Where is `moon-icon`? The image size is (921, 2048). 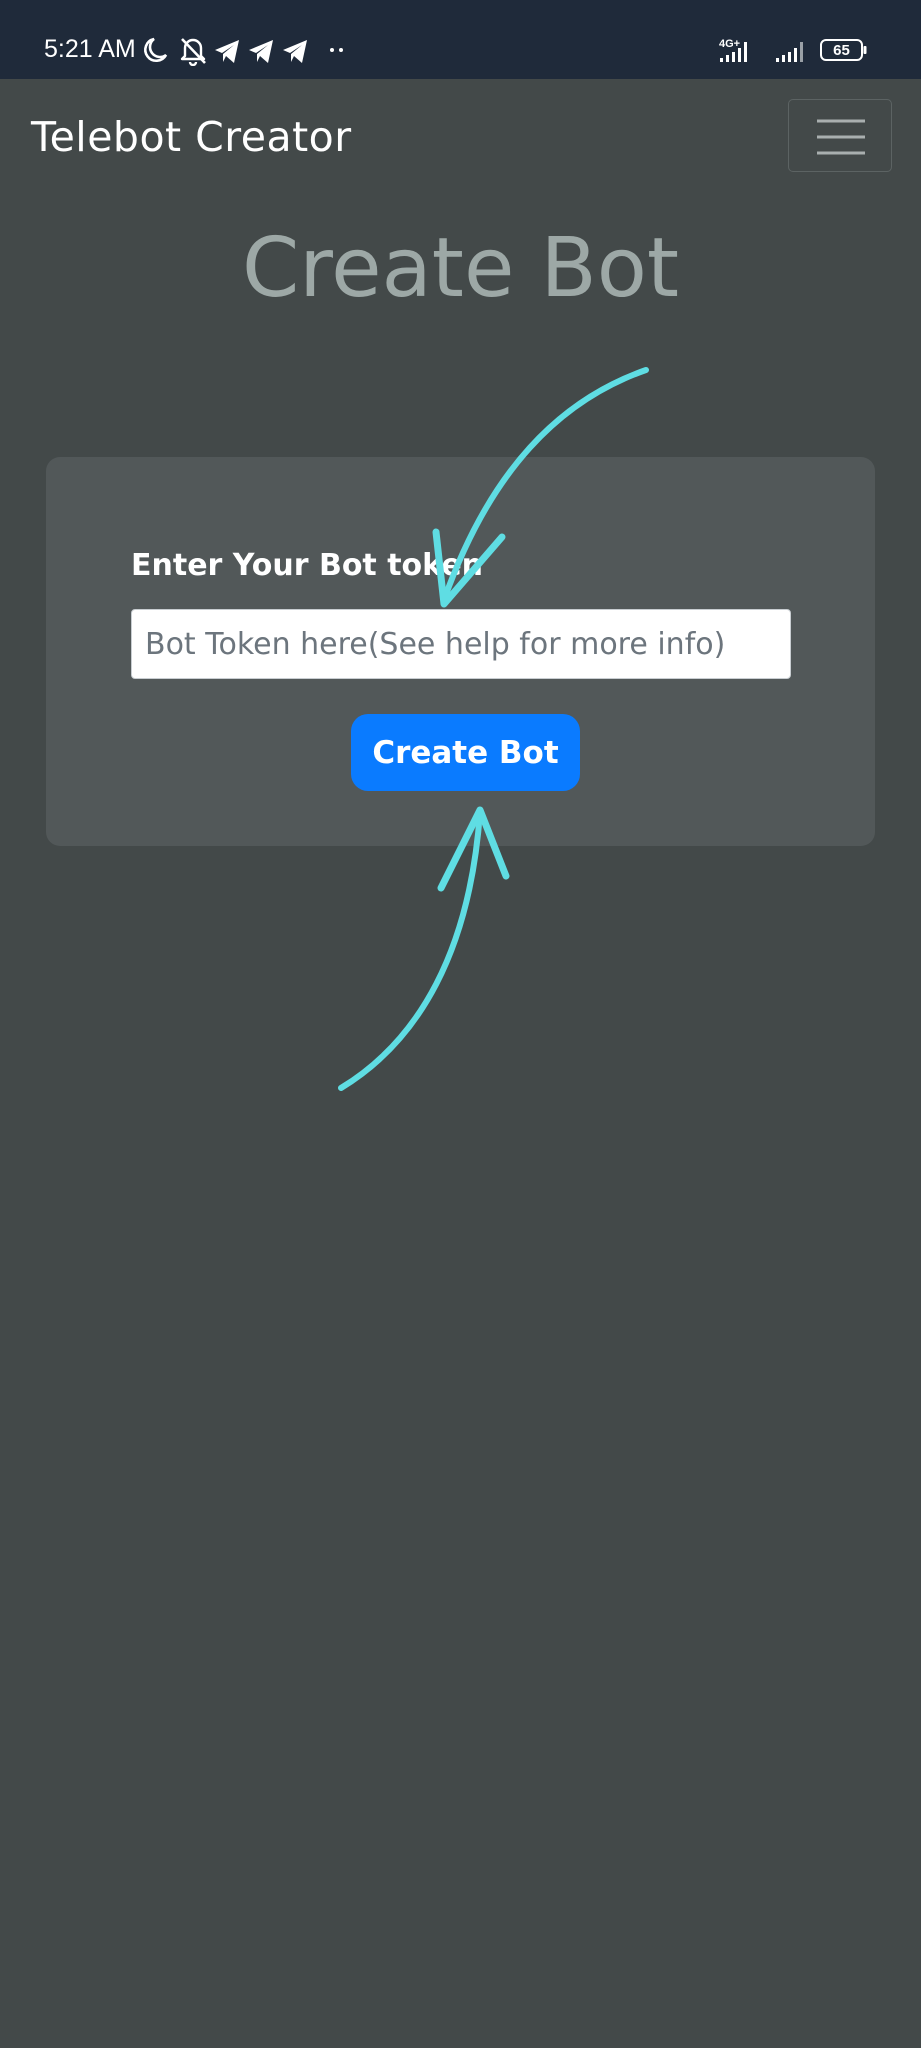
moon-icon is located at coordinates (156, 50).